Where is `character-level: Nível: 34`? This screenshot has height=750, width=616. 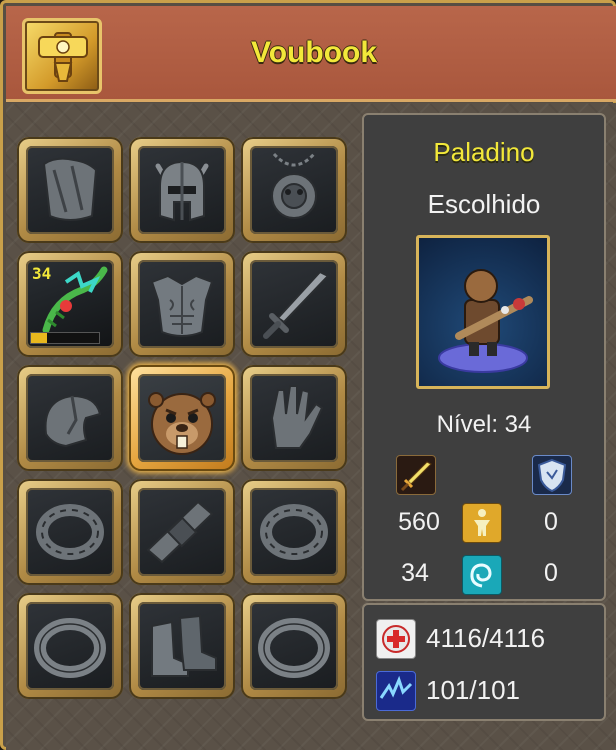
character-level: Nível: 34 is located at coordinates (484, 424).